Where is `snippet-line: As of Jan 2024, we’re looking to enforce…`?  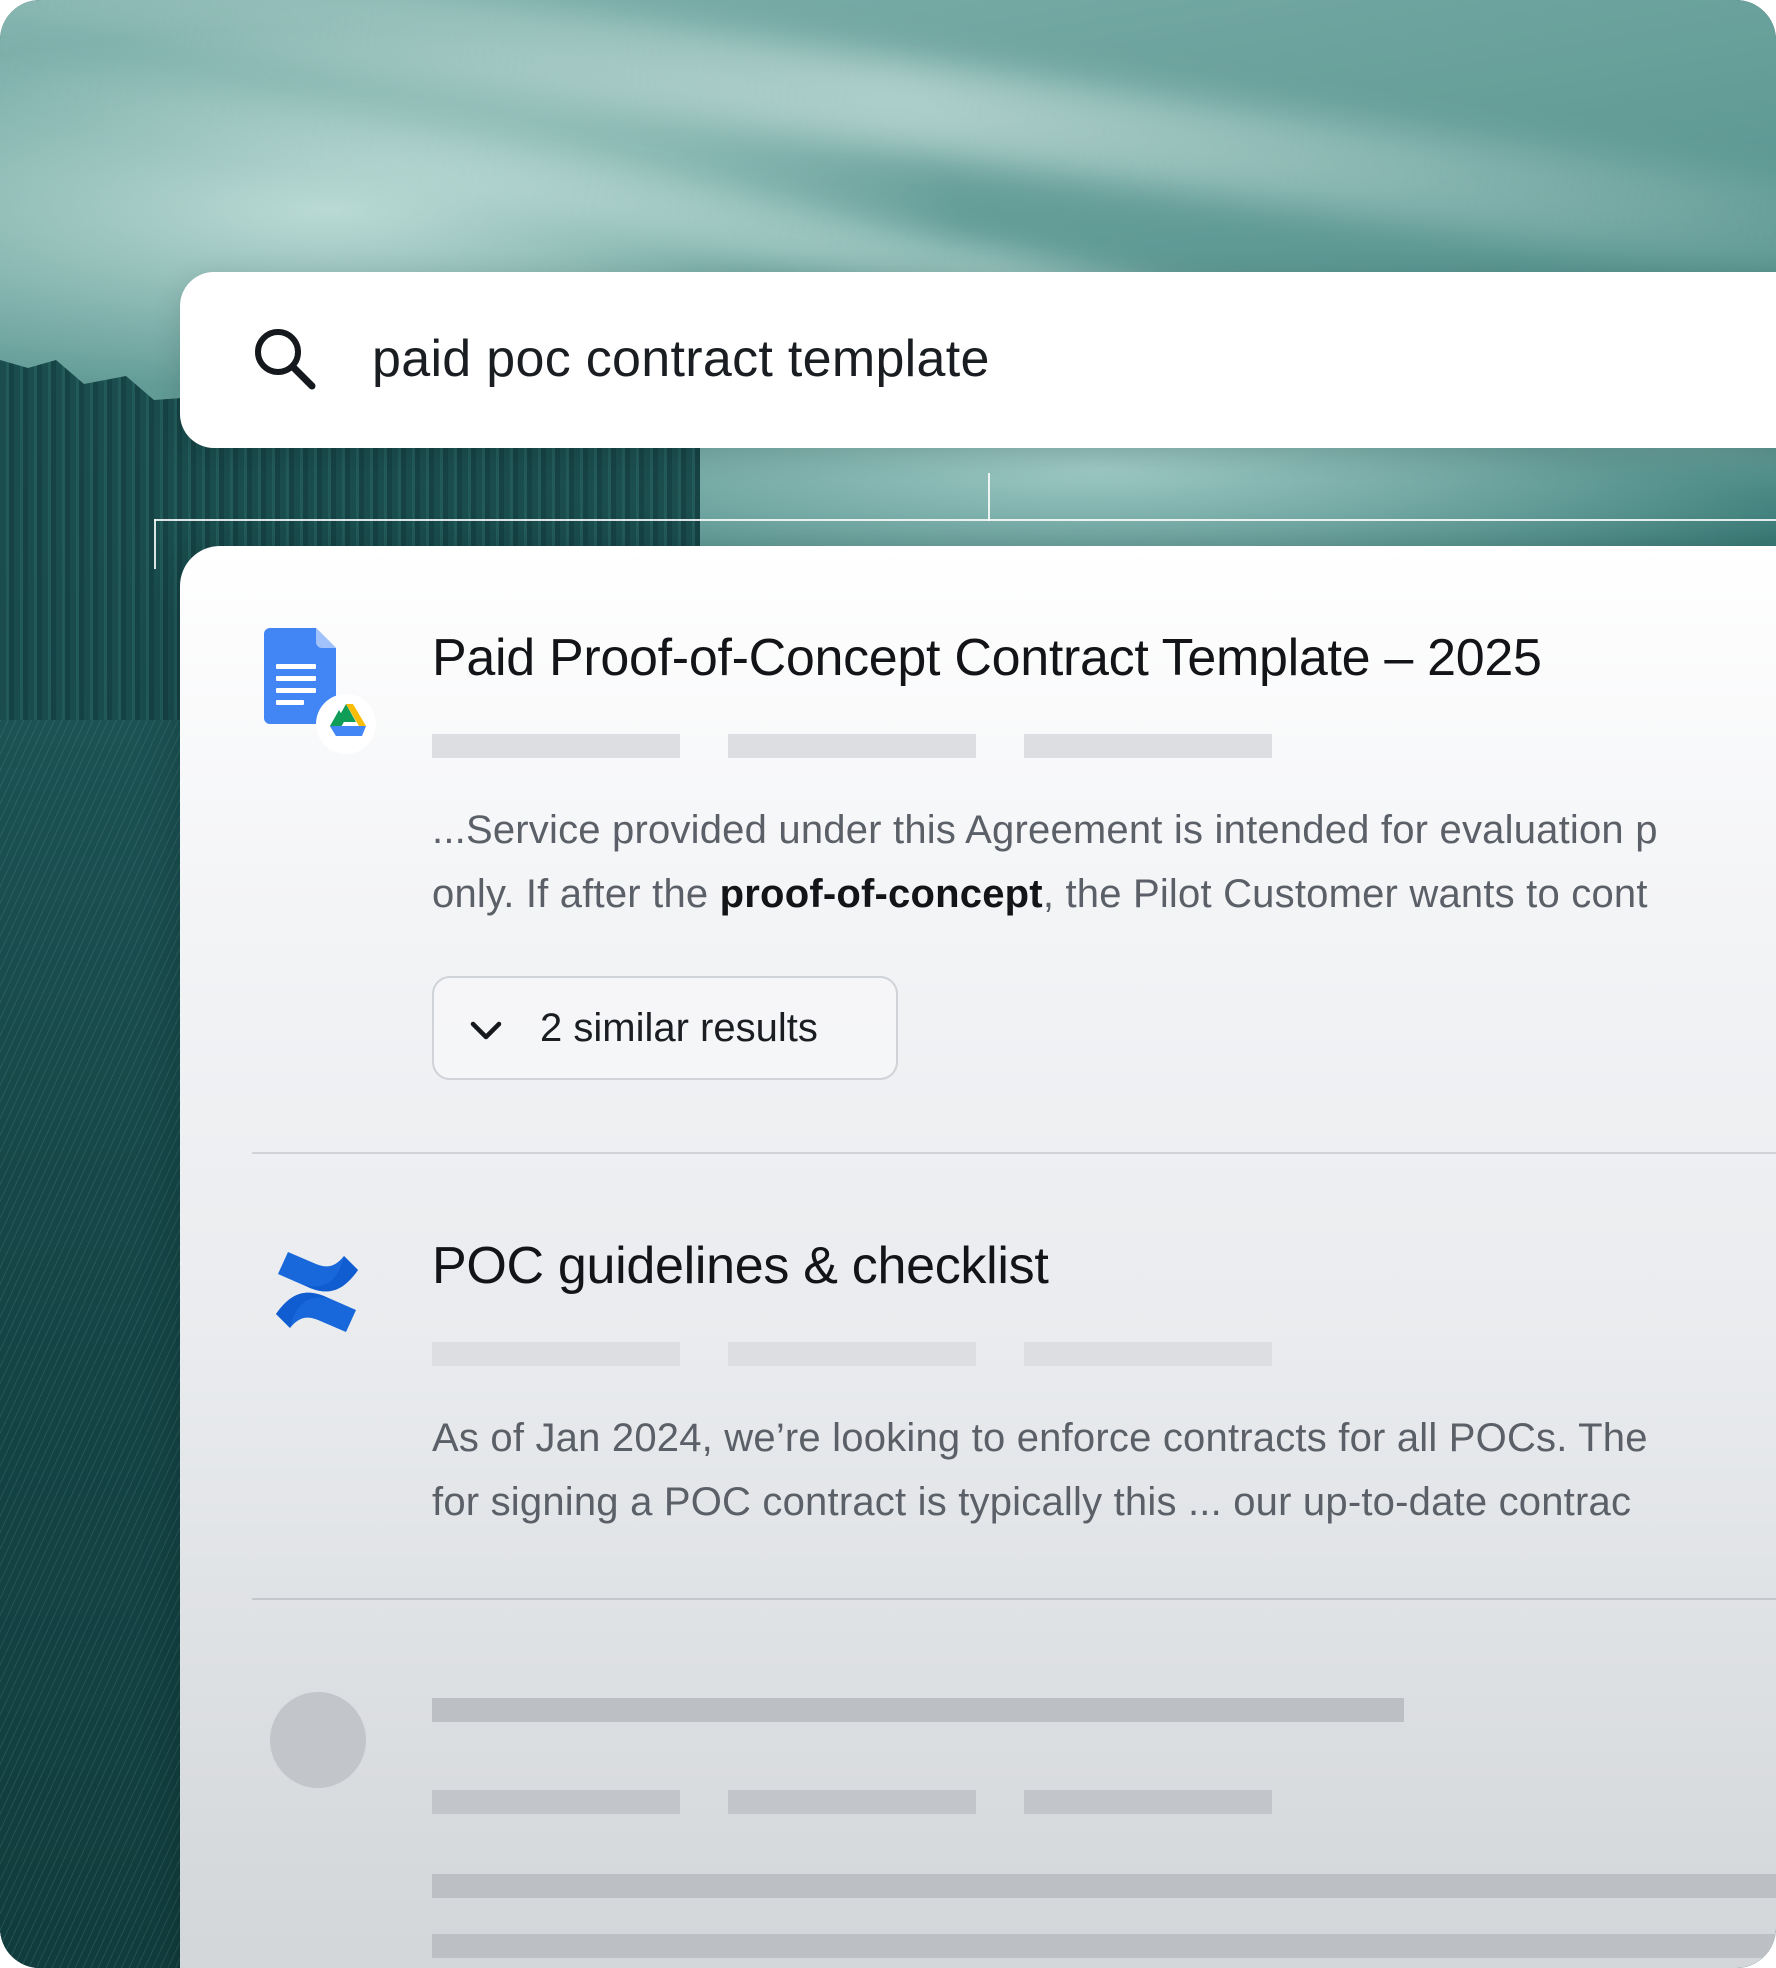 snippet-line: As of Jan 2024, we’re looking to enforce… is located at coordinates (1040, 1438).